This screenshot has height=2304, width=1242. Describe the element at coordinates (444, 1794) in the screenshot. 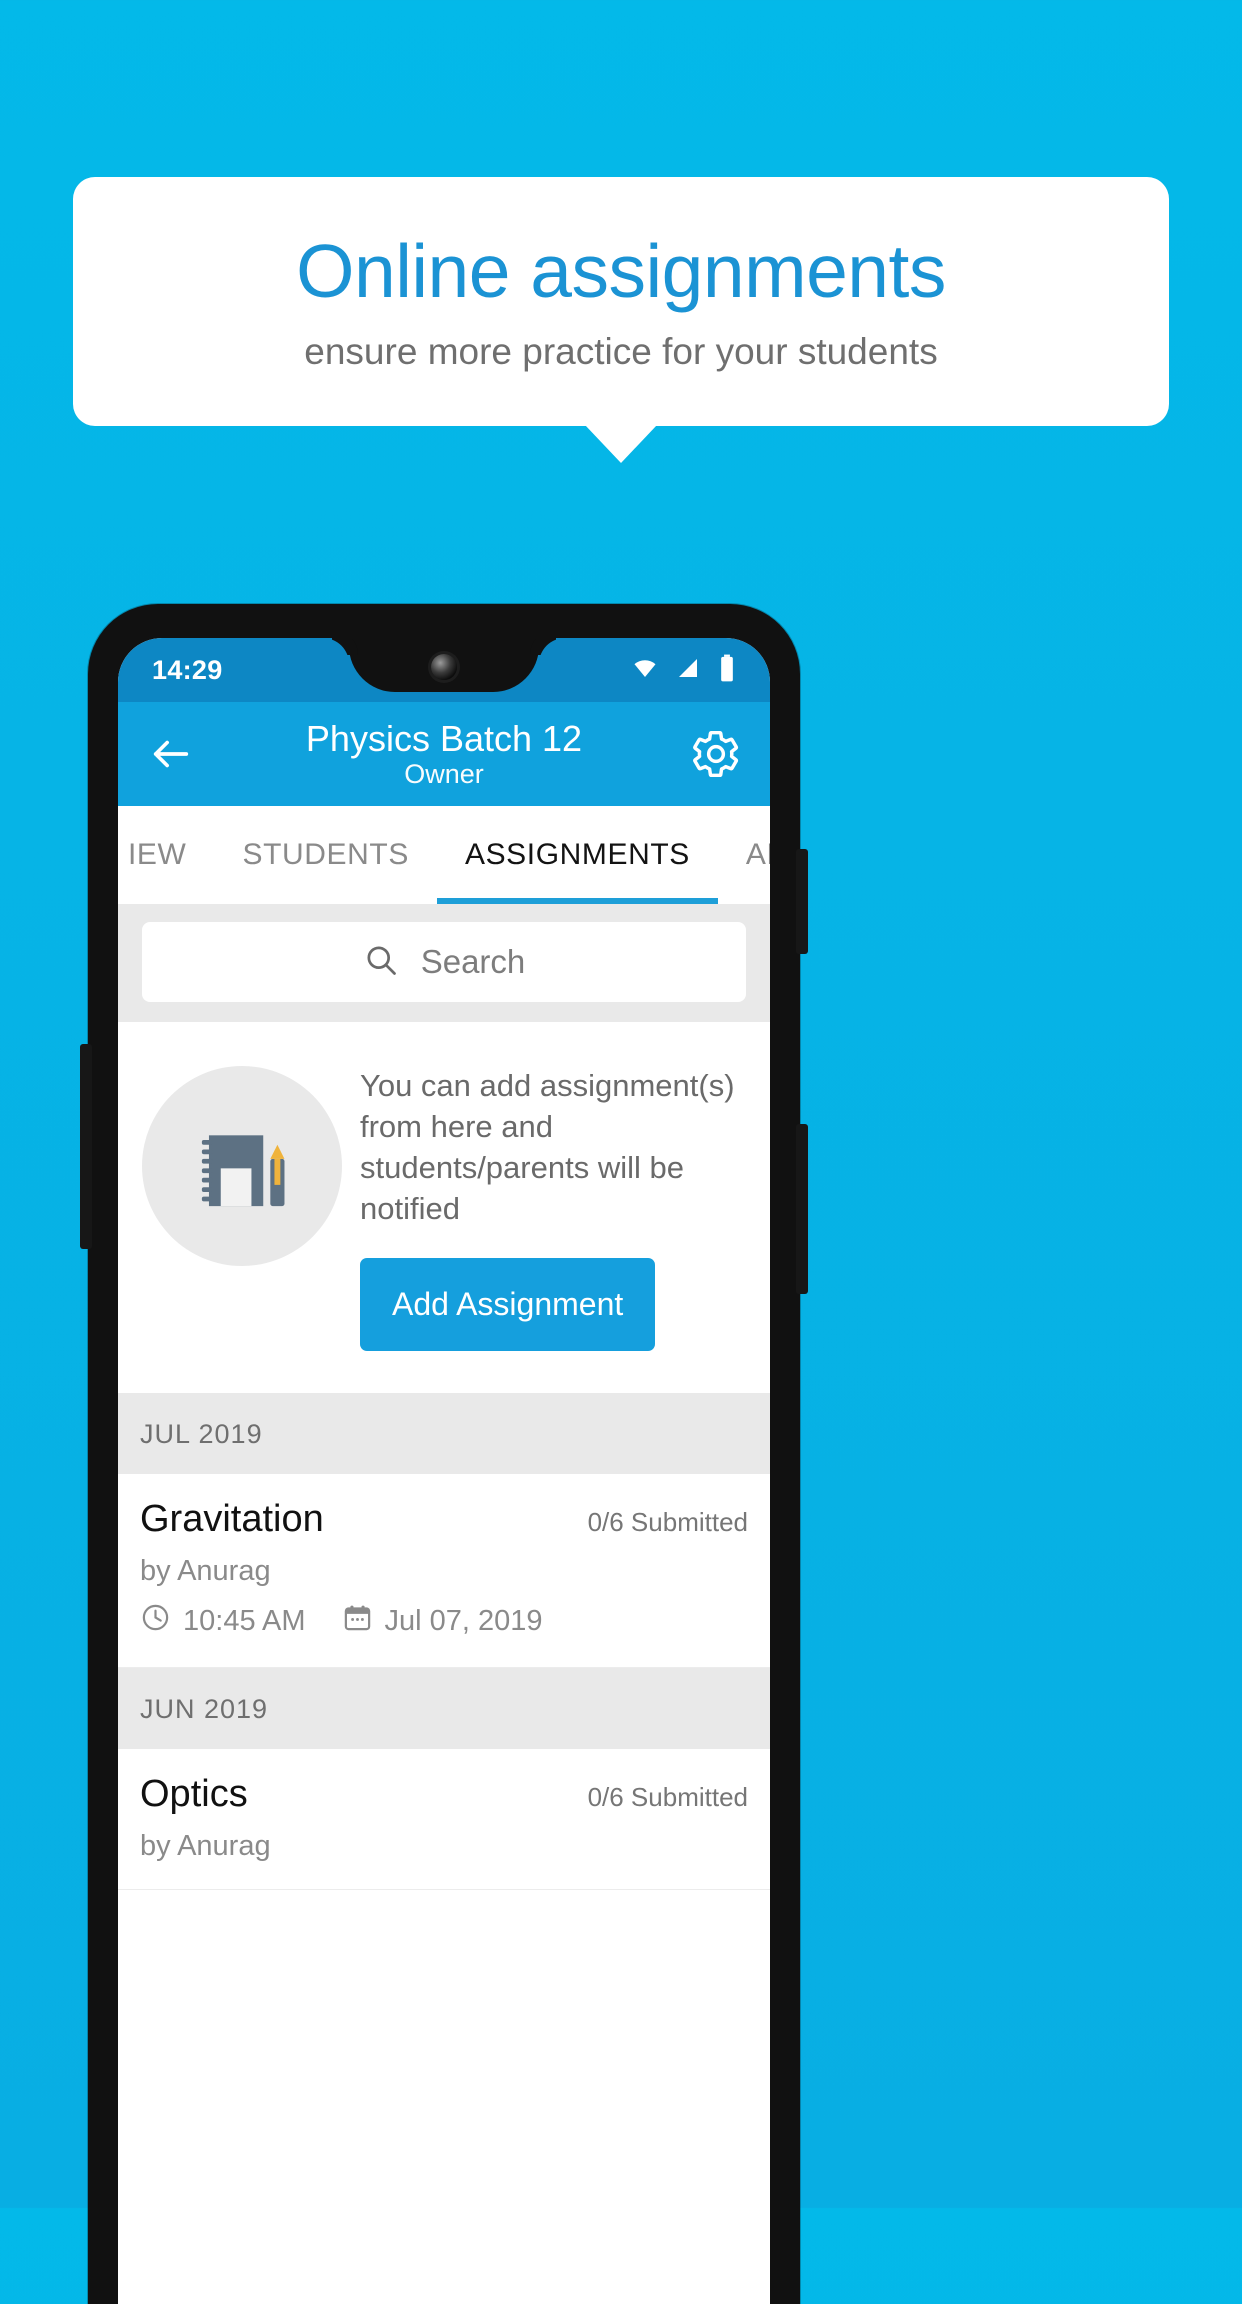

I see `assignment-row-header: Optics 0/6 Submitted` at that location.